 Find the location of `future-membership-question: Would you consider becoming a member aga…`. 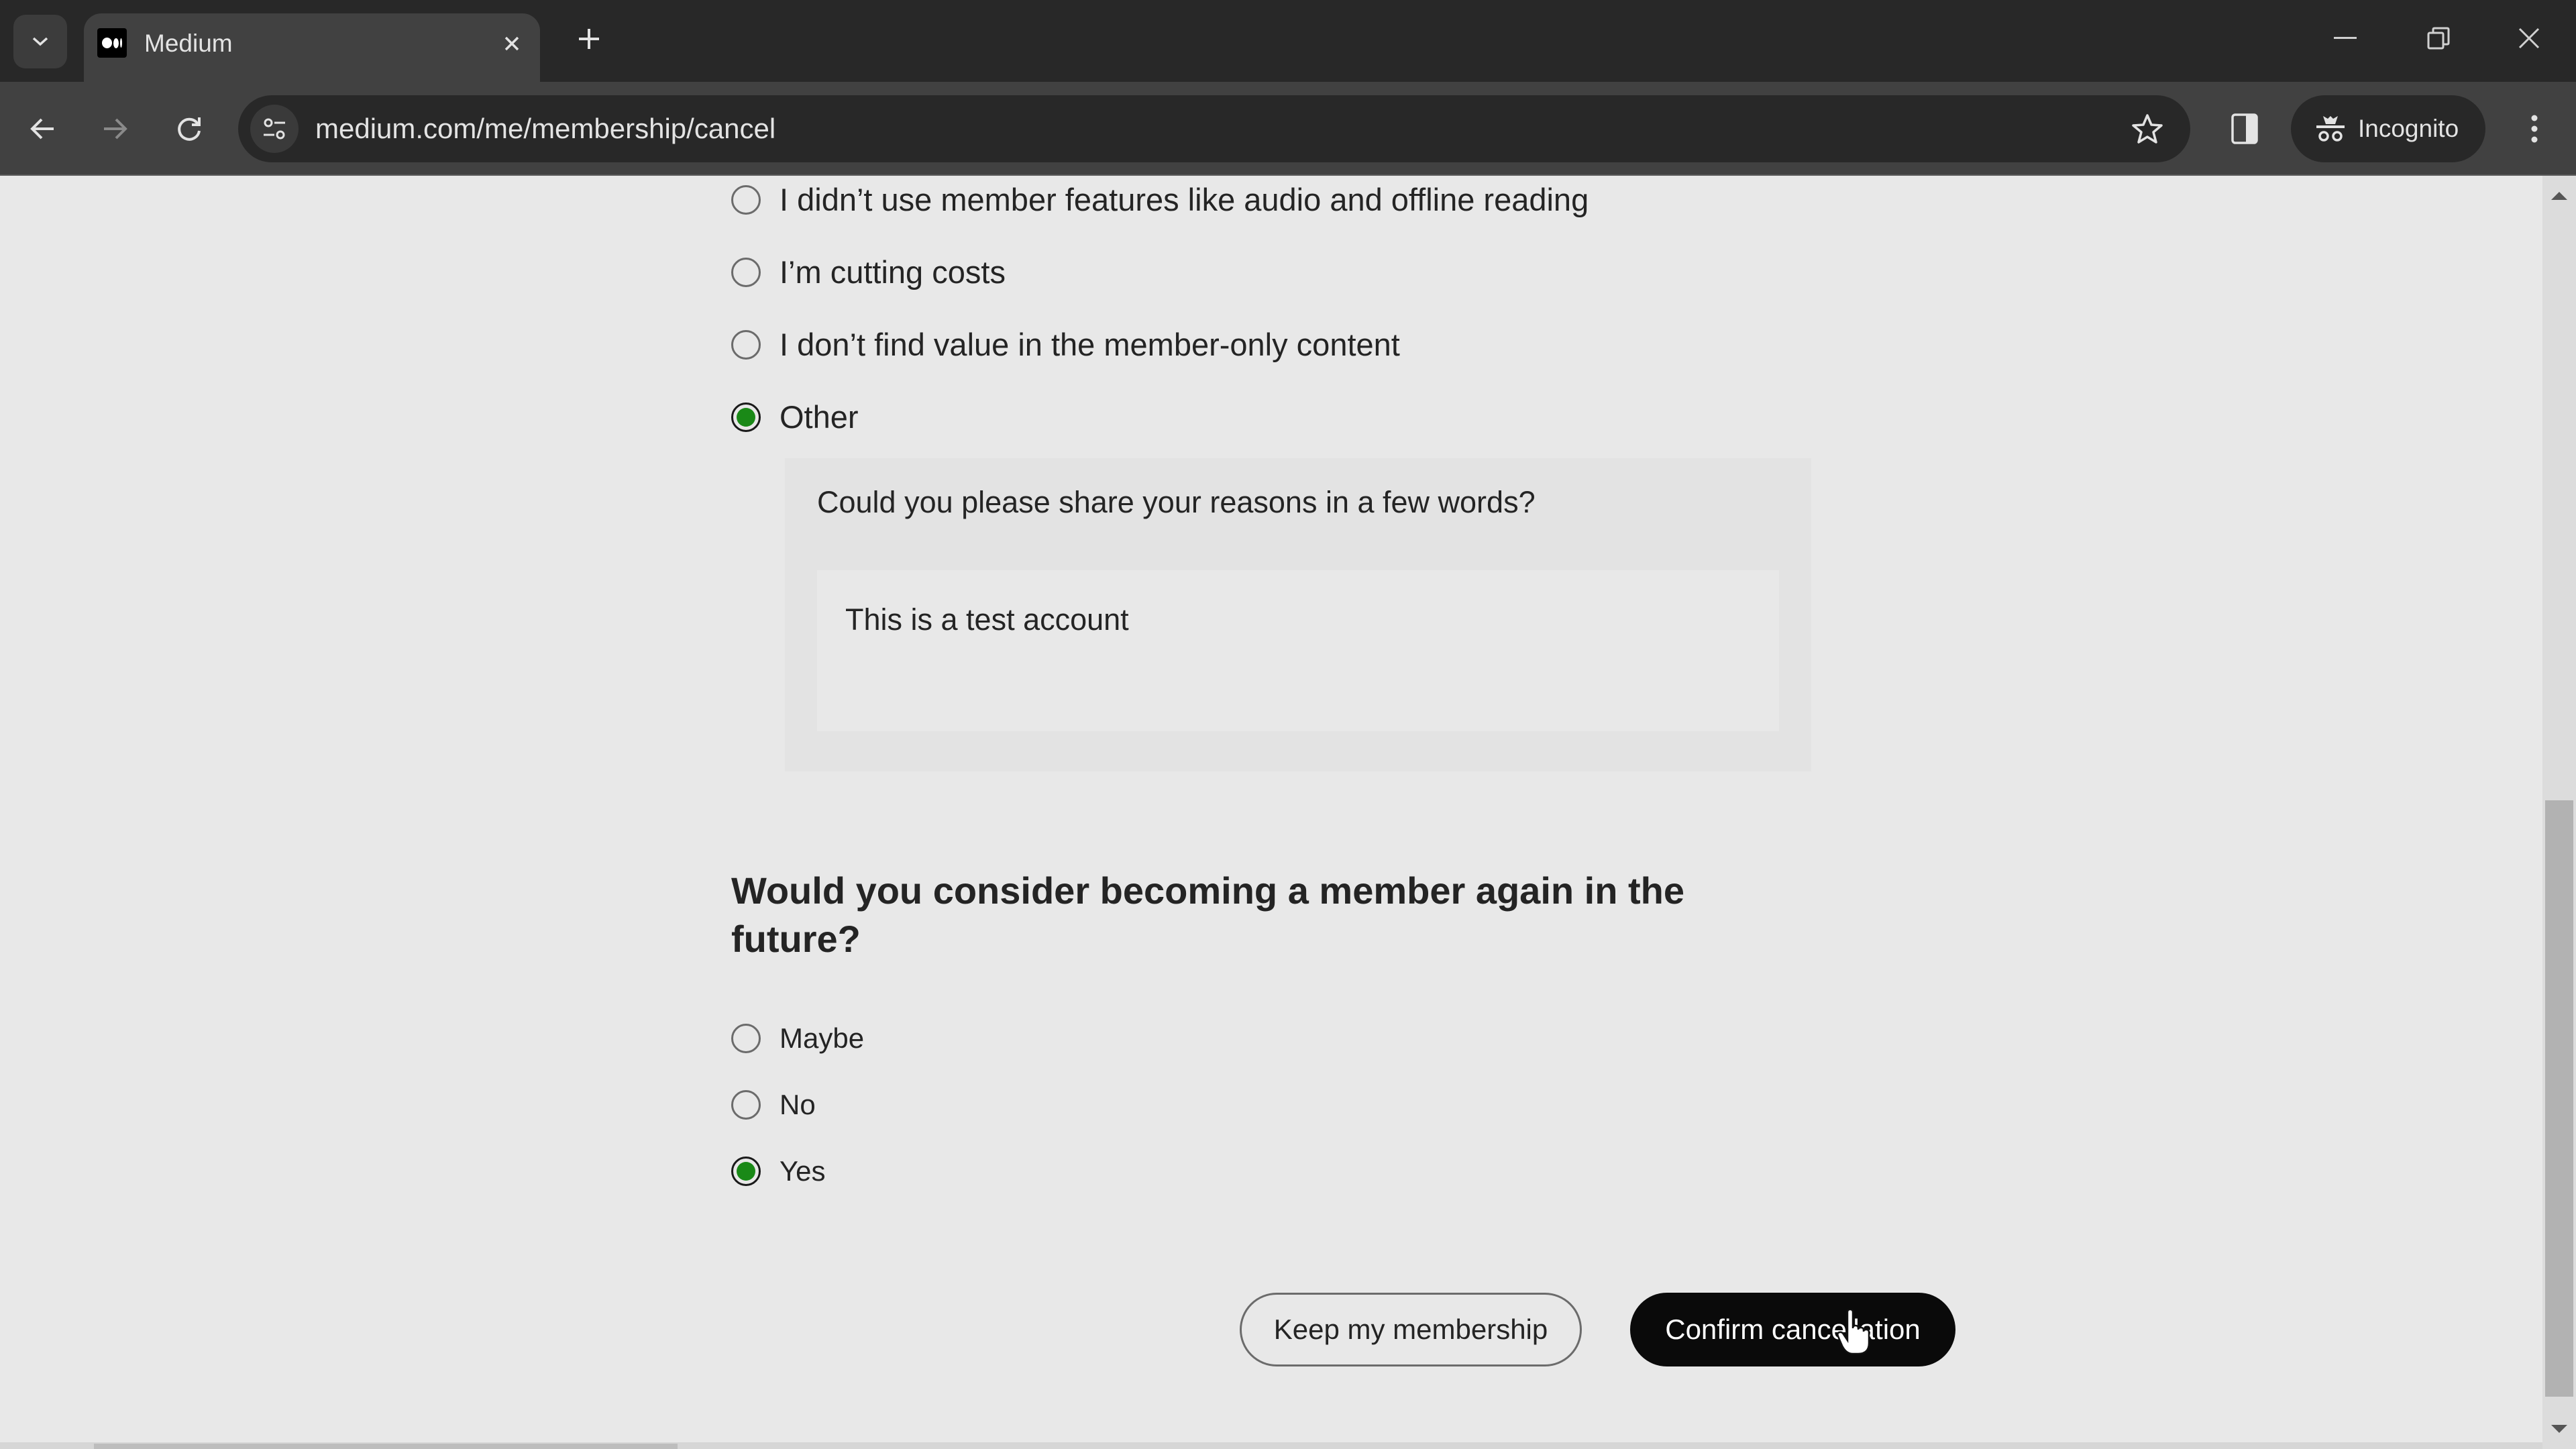

future-membership-question: Would you consider becoming a member aga… is located at coordinates (1207, 914).